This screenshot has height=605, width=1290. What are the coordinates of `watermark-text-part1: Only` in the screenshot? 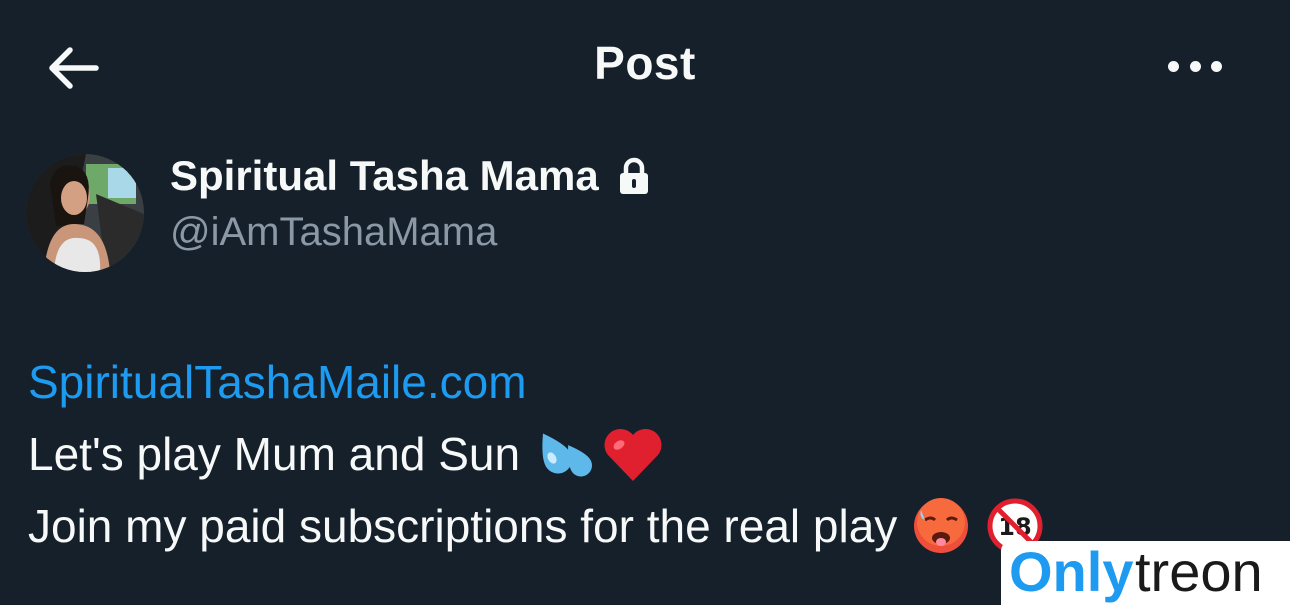 It's located at (1071, 572).